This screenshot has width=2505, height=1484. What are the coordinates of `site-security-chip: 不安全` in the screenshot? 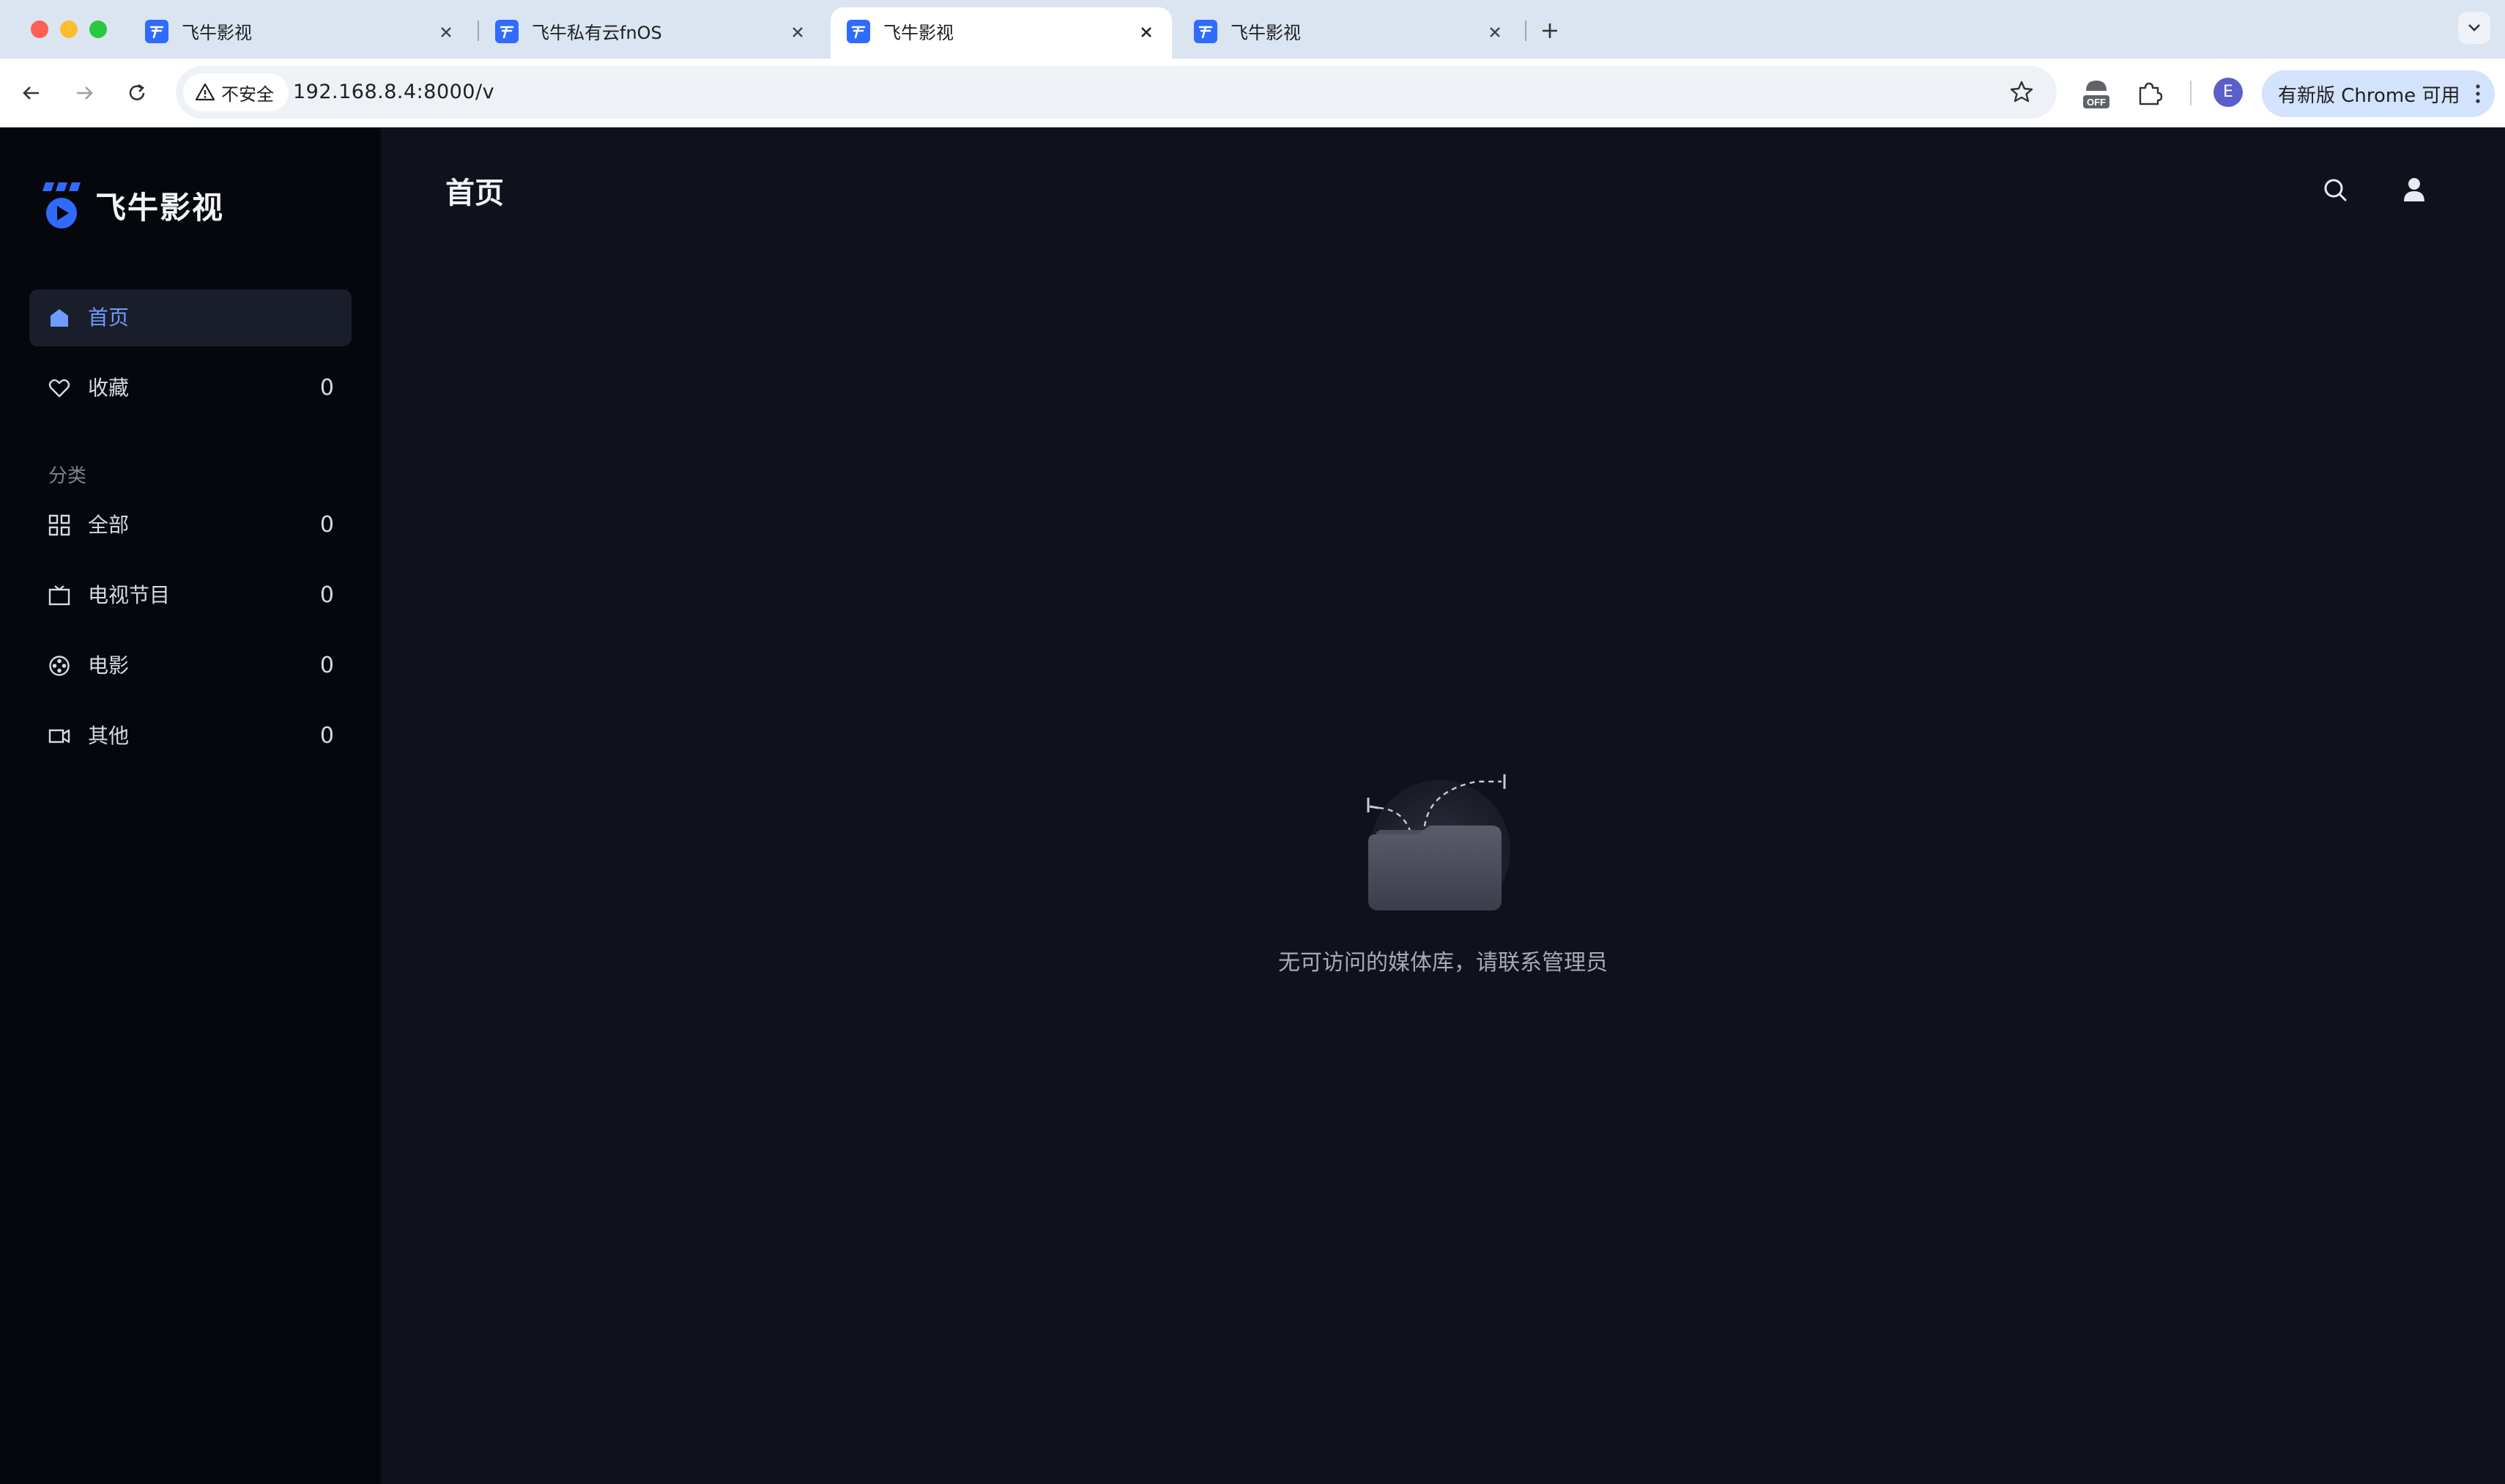 It's located at (236, 92).